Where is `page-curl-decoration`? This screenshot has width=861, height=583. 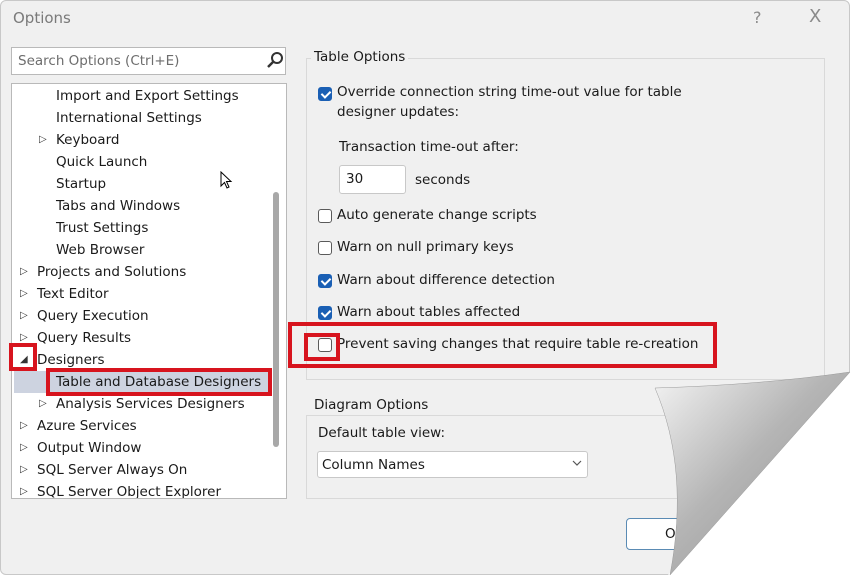 page-curl-decoration is located at coordinates (752, 473).